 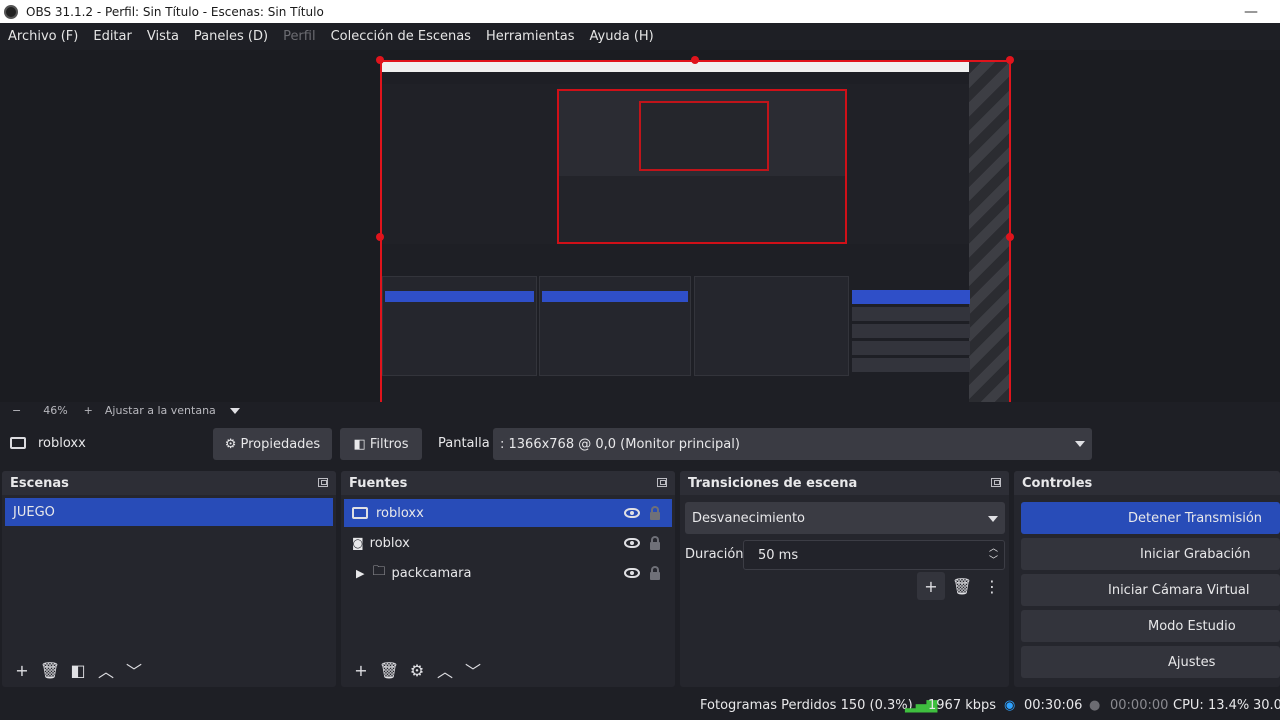 I want to click on filter-icon: ◧, so click(x=359, y=444).